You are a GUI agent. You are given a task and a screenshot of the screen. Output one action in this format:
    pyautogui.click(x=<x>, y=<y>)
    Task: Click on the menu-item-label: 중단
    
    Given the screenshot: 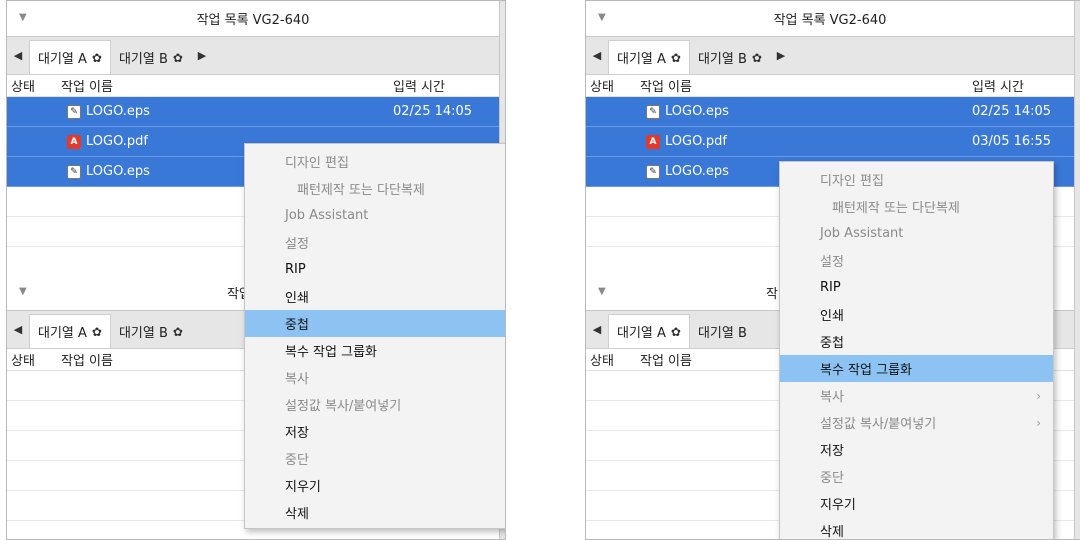 What is the action you would take?
    pyautogui.click(x=832, y=478)
    